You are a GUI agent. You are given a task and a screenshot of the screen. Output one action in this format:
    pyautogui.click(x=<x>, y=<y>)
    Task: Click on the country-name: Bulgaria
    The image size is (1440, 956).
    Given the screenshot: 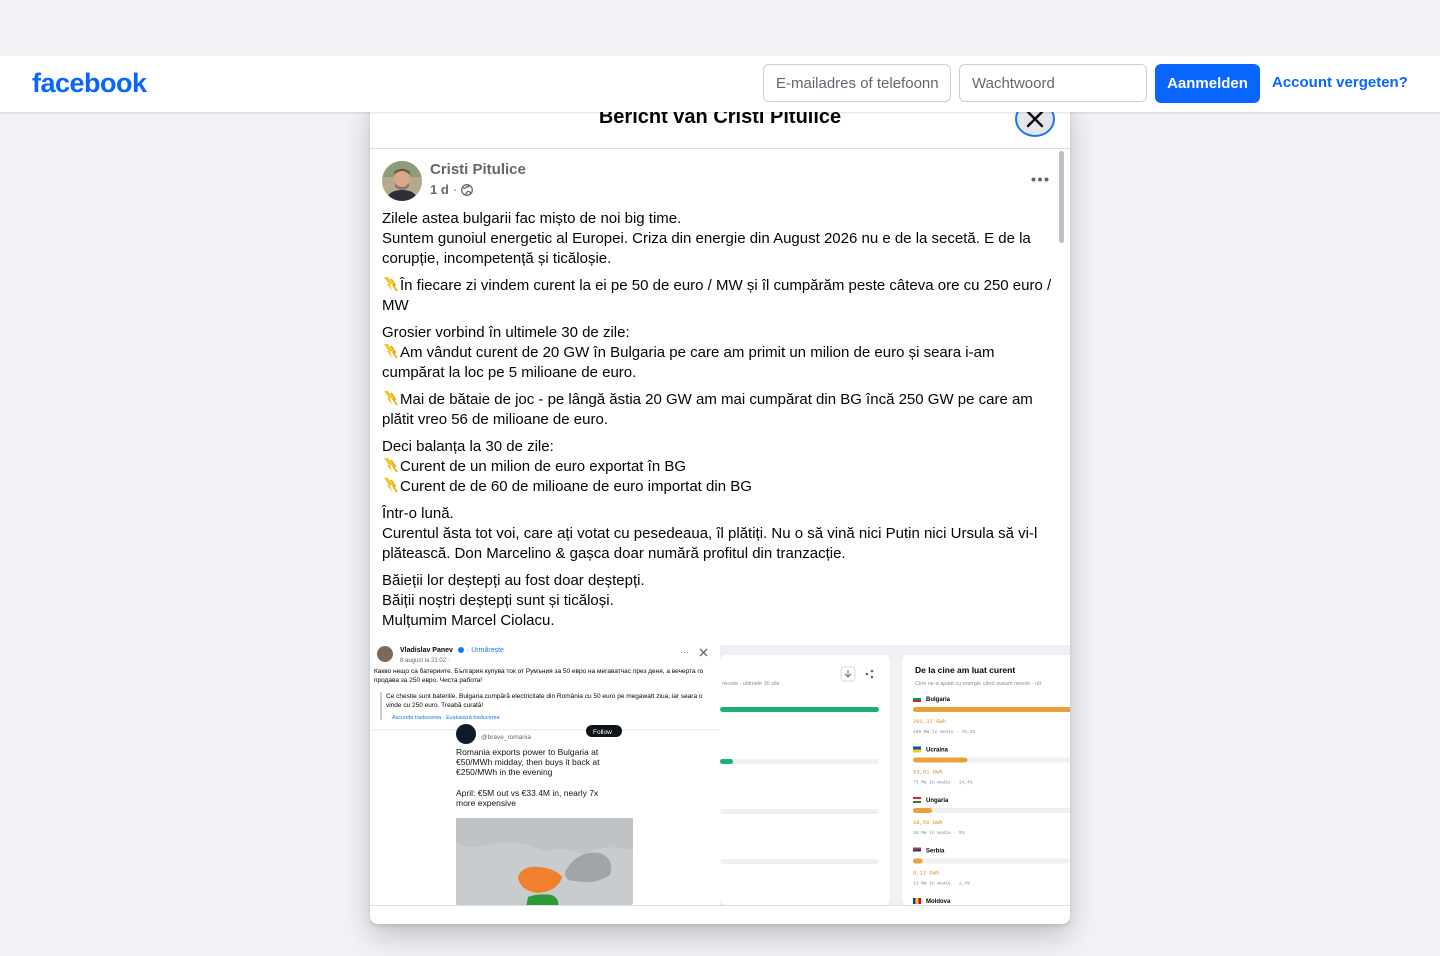 What is the action you would take?
    pyautogui.click(x=938, y=700)
    